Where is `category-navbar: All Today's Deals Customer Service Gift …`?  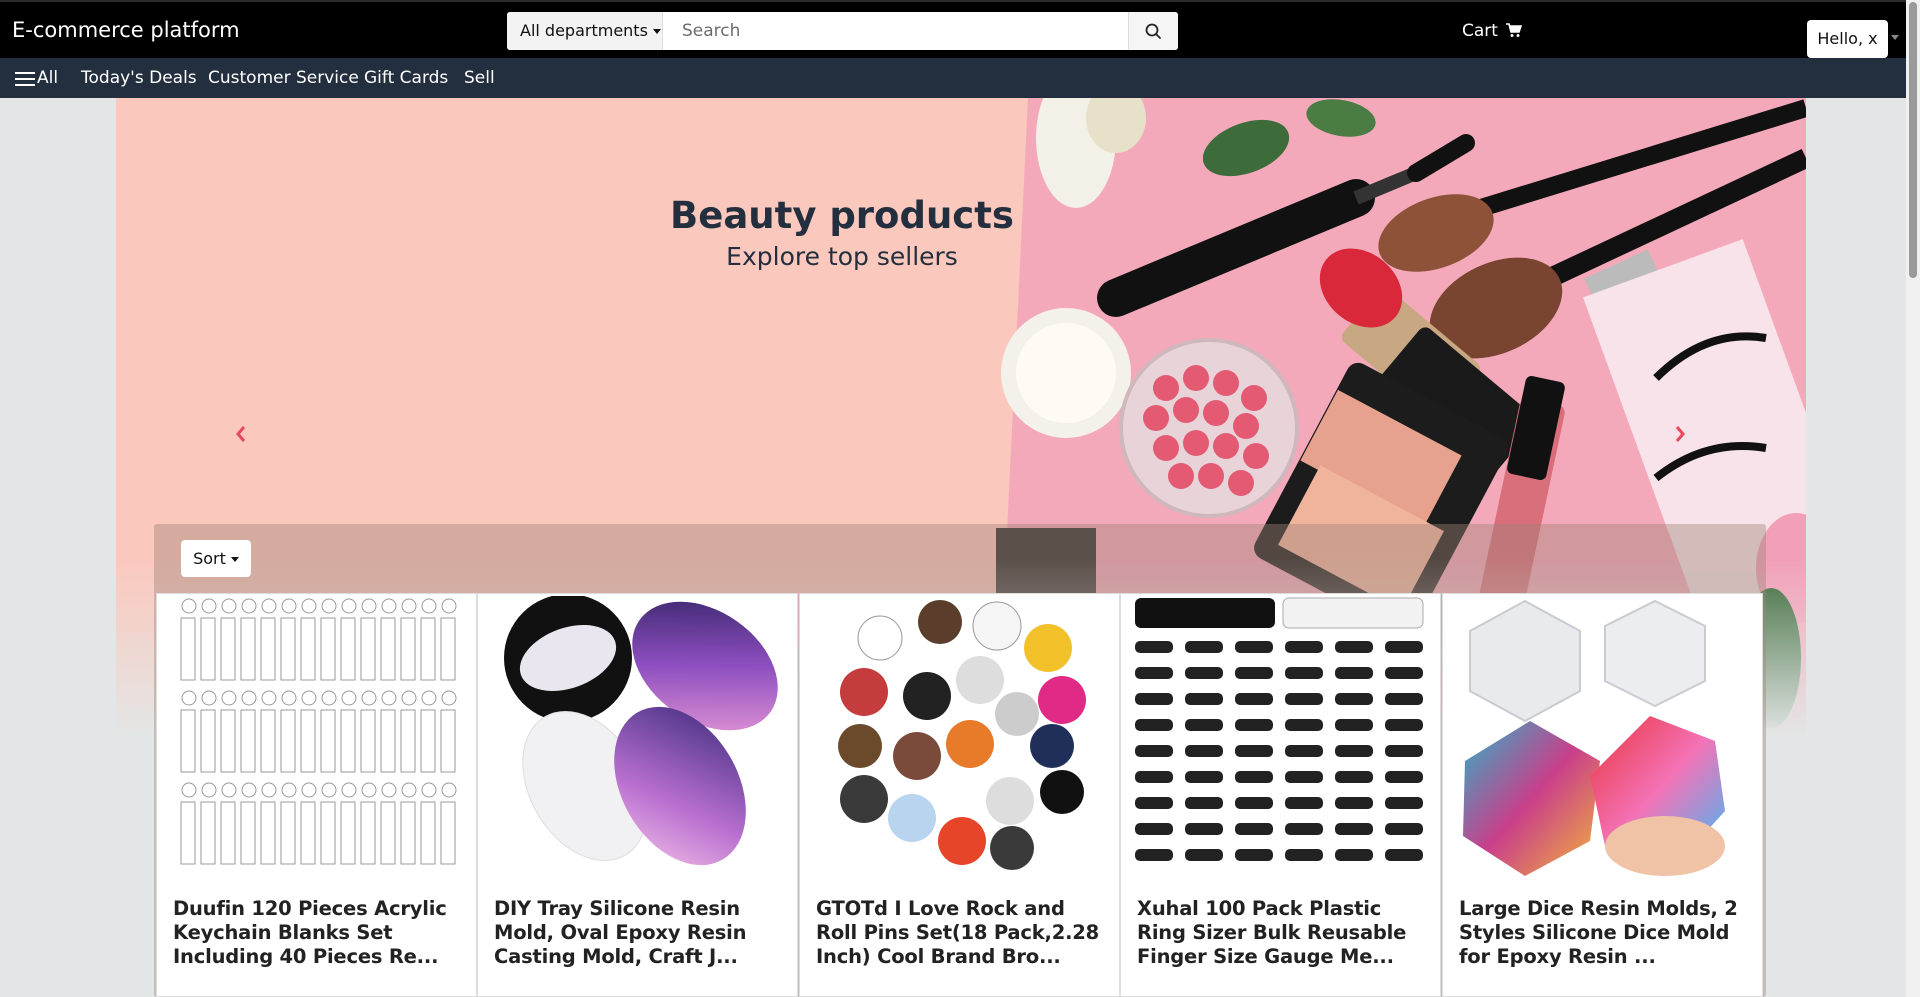 category-navbar: All Today's Deals Customer Service Gift … is located at coordinates (960, 78).